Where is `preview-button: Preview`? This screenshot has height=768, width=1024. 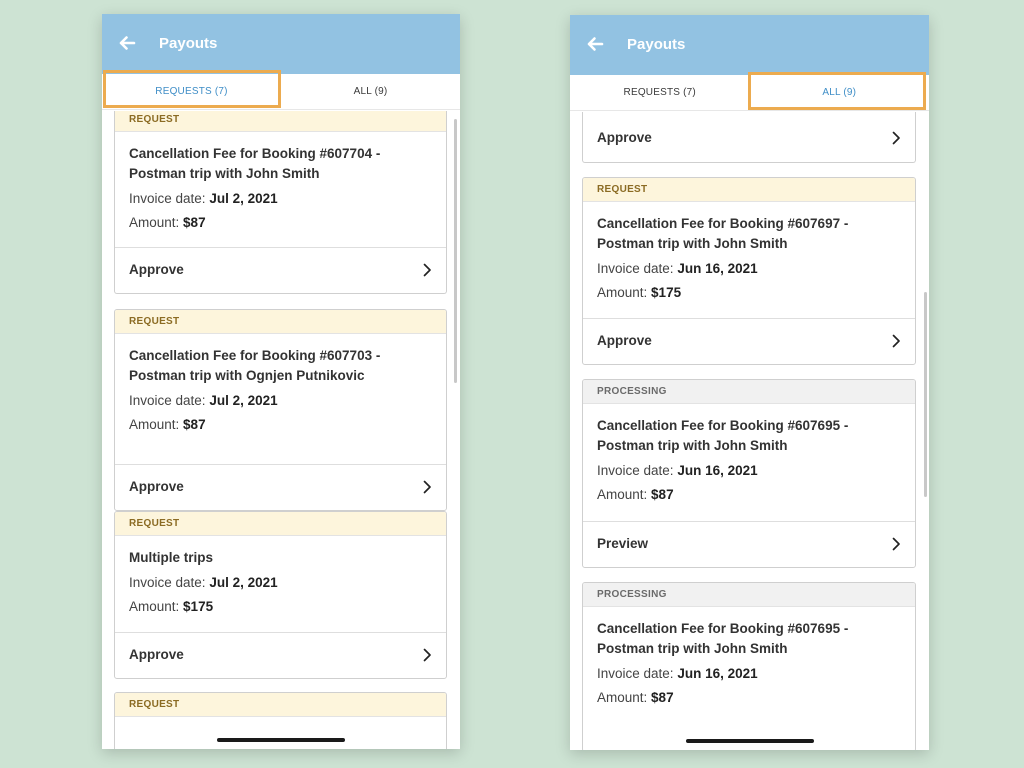
preview-button: Preview is located at coordinates (749, 544).